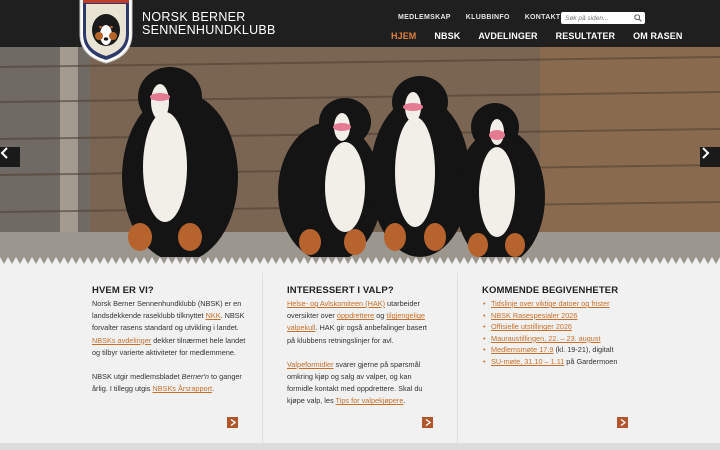 Image resolution: width=720 pixels, height=450 pixels. What do you see at coordinates (4, 153) in the screenshot?
I see `chevron-left-icon` at bounding box center [4, 153].